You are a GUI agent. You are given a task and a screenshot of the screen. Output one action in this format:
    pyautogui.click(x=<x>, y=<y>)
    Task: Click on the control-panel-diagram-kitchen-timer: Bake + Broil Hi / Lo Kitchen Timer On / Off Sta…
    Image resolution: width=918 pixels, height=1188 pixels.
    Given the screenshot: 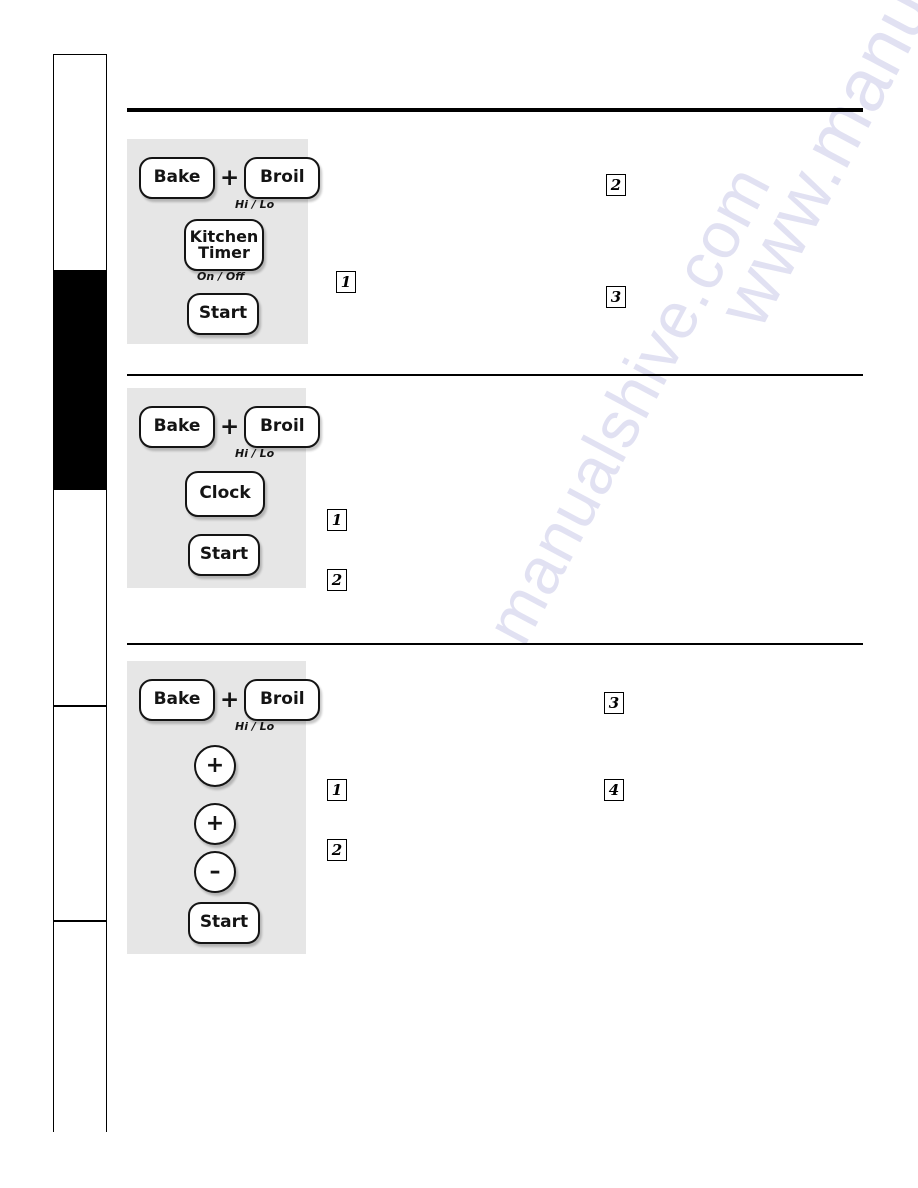 What is the action you would take?
    pyautogui.click(x=224, y=241)
    